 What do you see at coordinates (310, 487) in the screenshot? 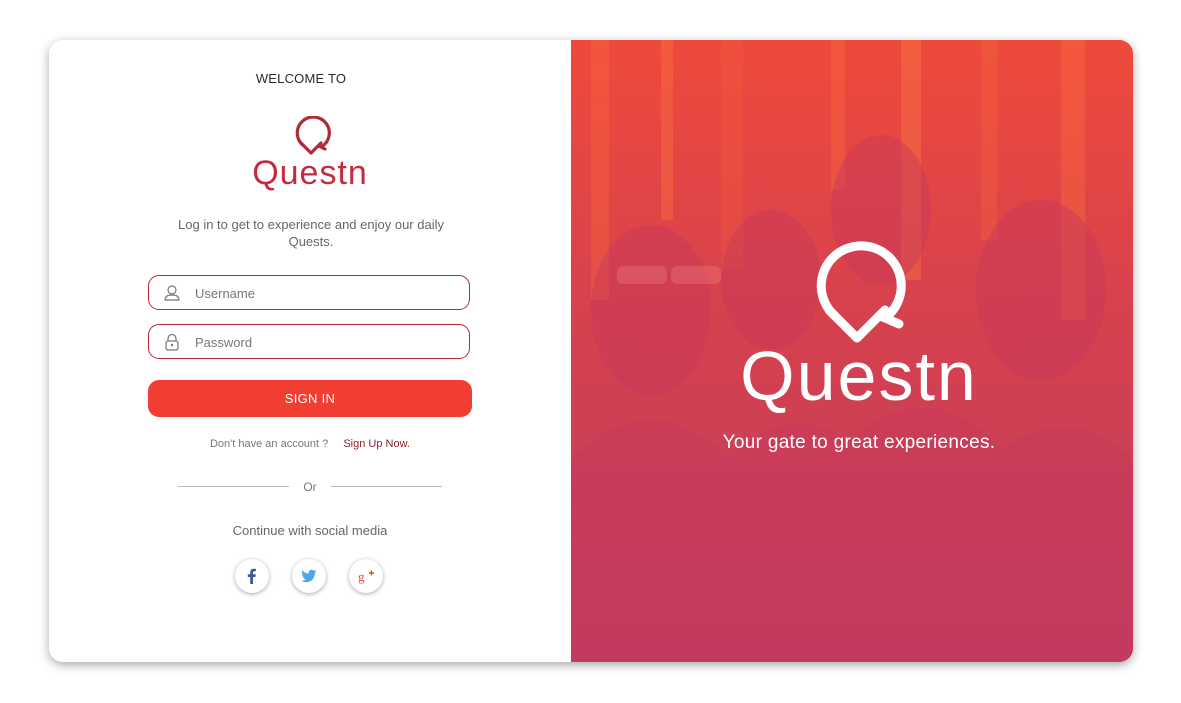
I see `or-label: Or` at bounding box center [310, 487].